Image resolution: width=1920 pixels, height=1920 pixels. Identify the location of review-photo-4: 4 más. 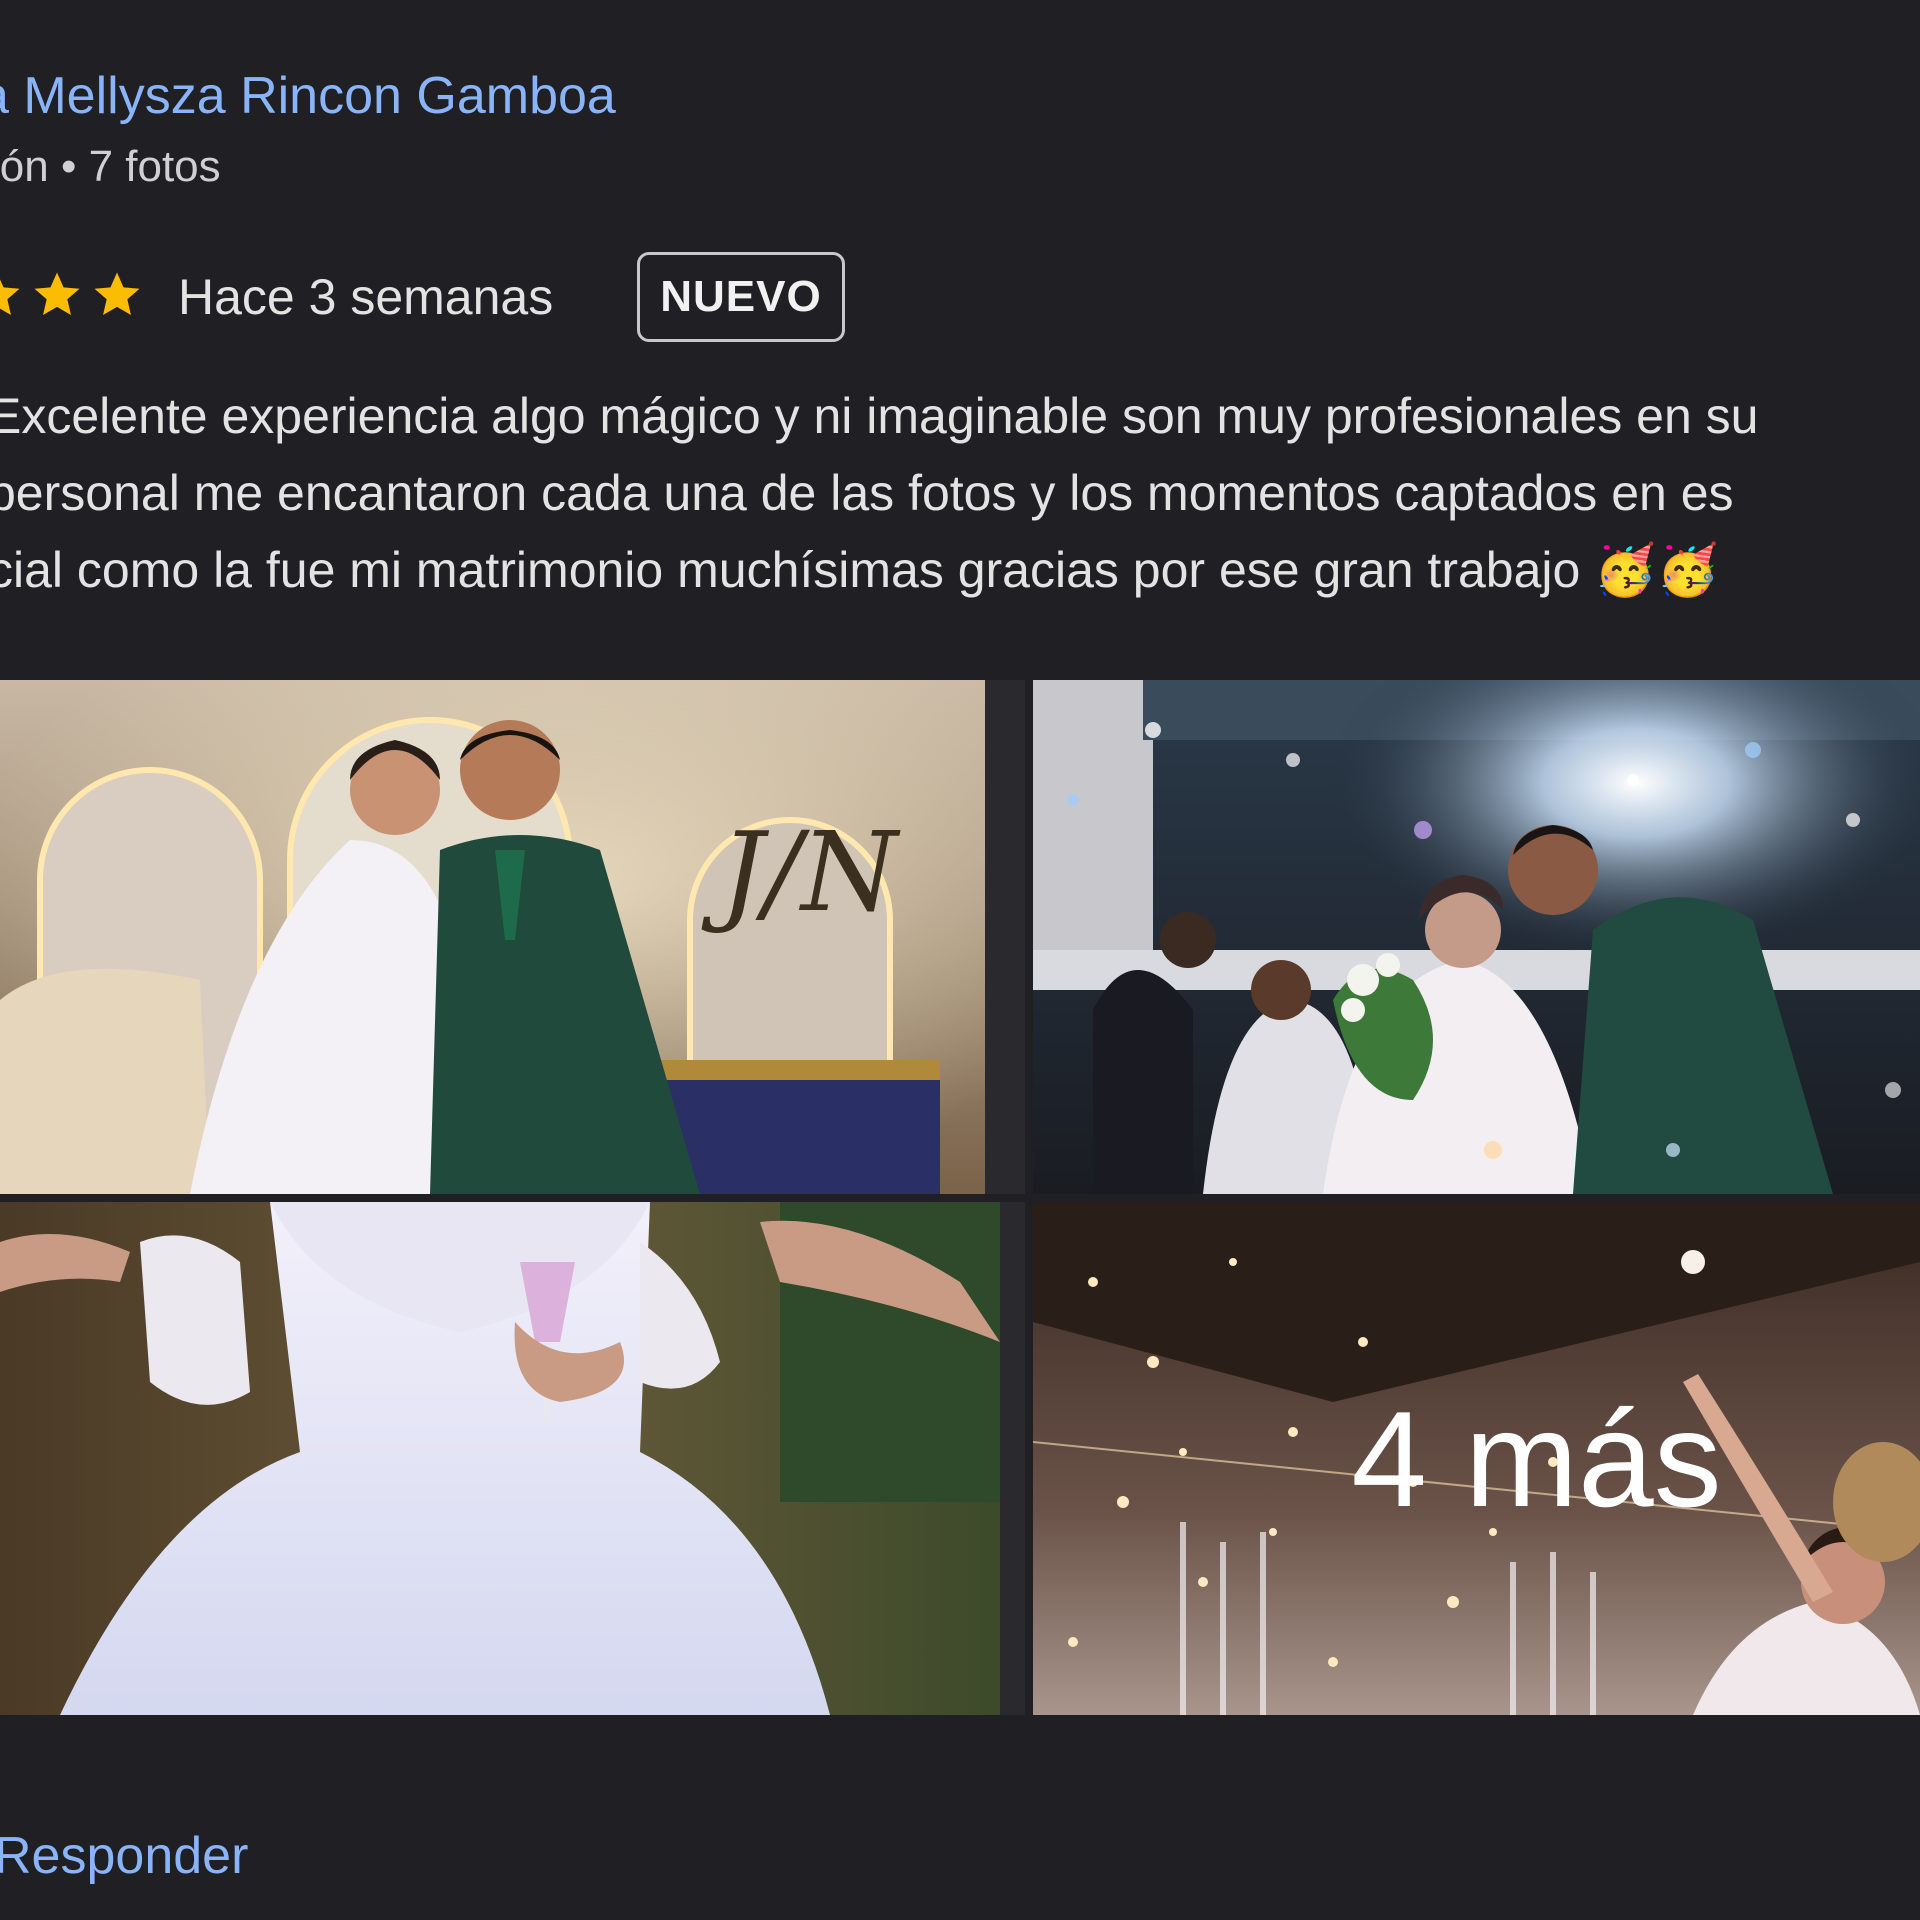
(1476, 1458).